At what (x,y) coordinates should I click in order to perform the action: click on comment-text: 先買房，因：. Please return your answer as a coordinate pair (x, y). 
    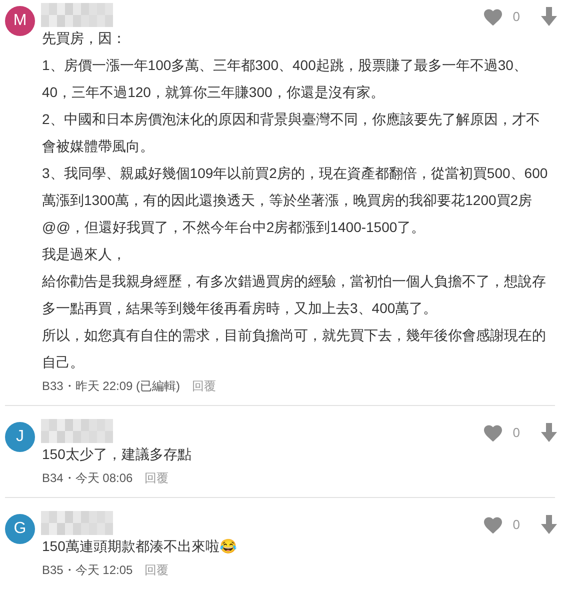
    Looking at the image, I should click on (84, 38).